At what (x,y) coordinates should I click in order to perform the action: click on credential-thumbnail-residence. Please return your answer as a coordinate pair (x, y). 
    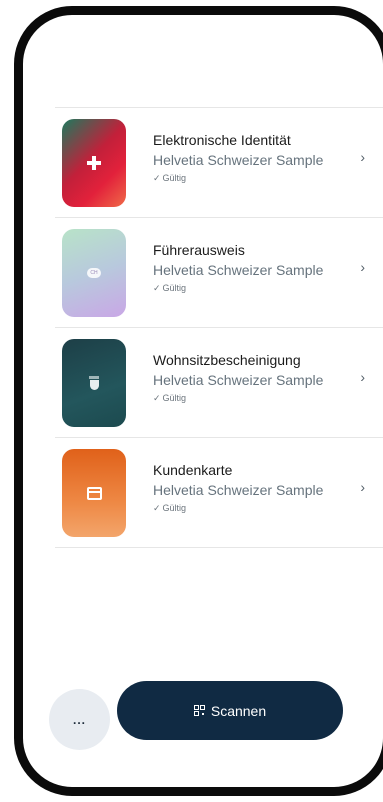
    Looking at the image, I should click on (94, 383).